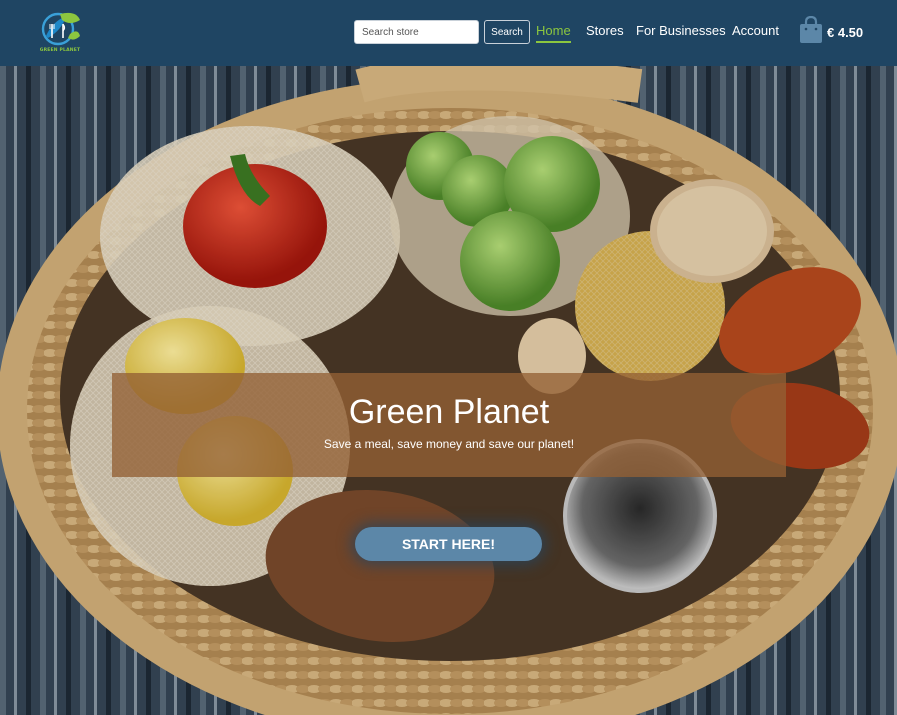 Image resolution: width=897 pixels, height=715 pixels. Describe the element at coordinates (449, 412) in the screenshot. I see `hero-title: Green Planet` at that location.